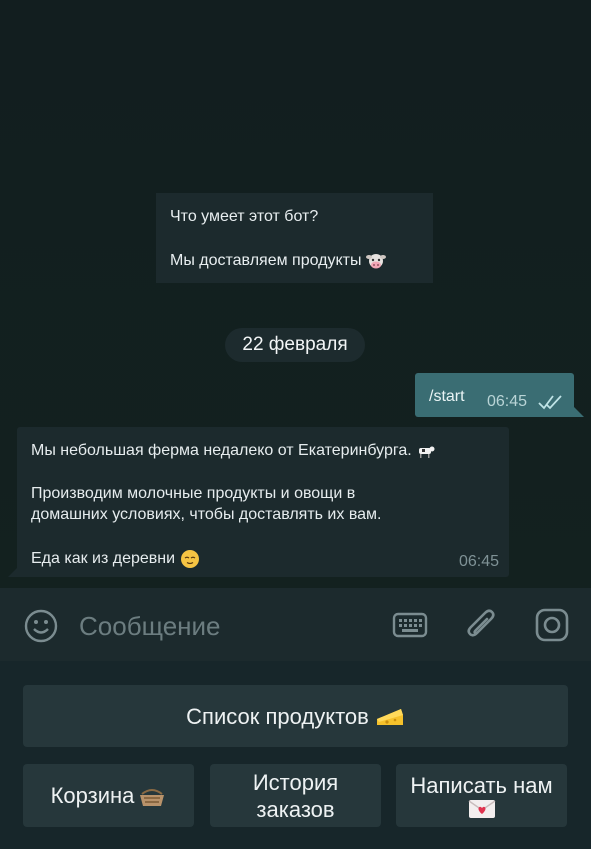 This screenshot has height=849, width=591. Describe the element at coordinates (410, 625) in the screenshot. I see `keyboard-icon` at that location.